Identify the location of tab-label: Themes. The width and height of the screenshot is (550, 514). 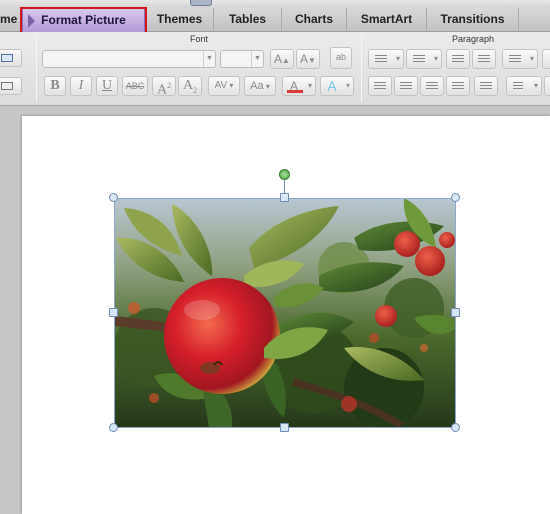
(179, 19).